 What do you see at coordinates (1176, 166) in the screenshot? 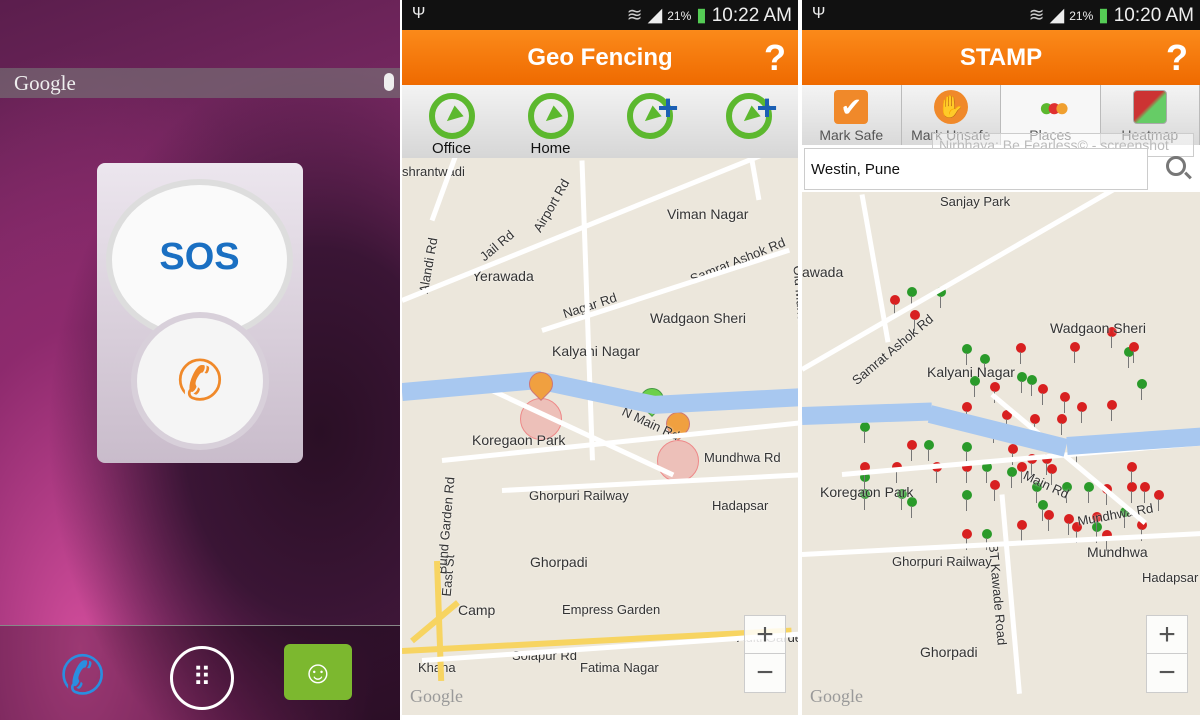
I see `search-icon` at bounding box center [1176, 166].